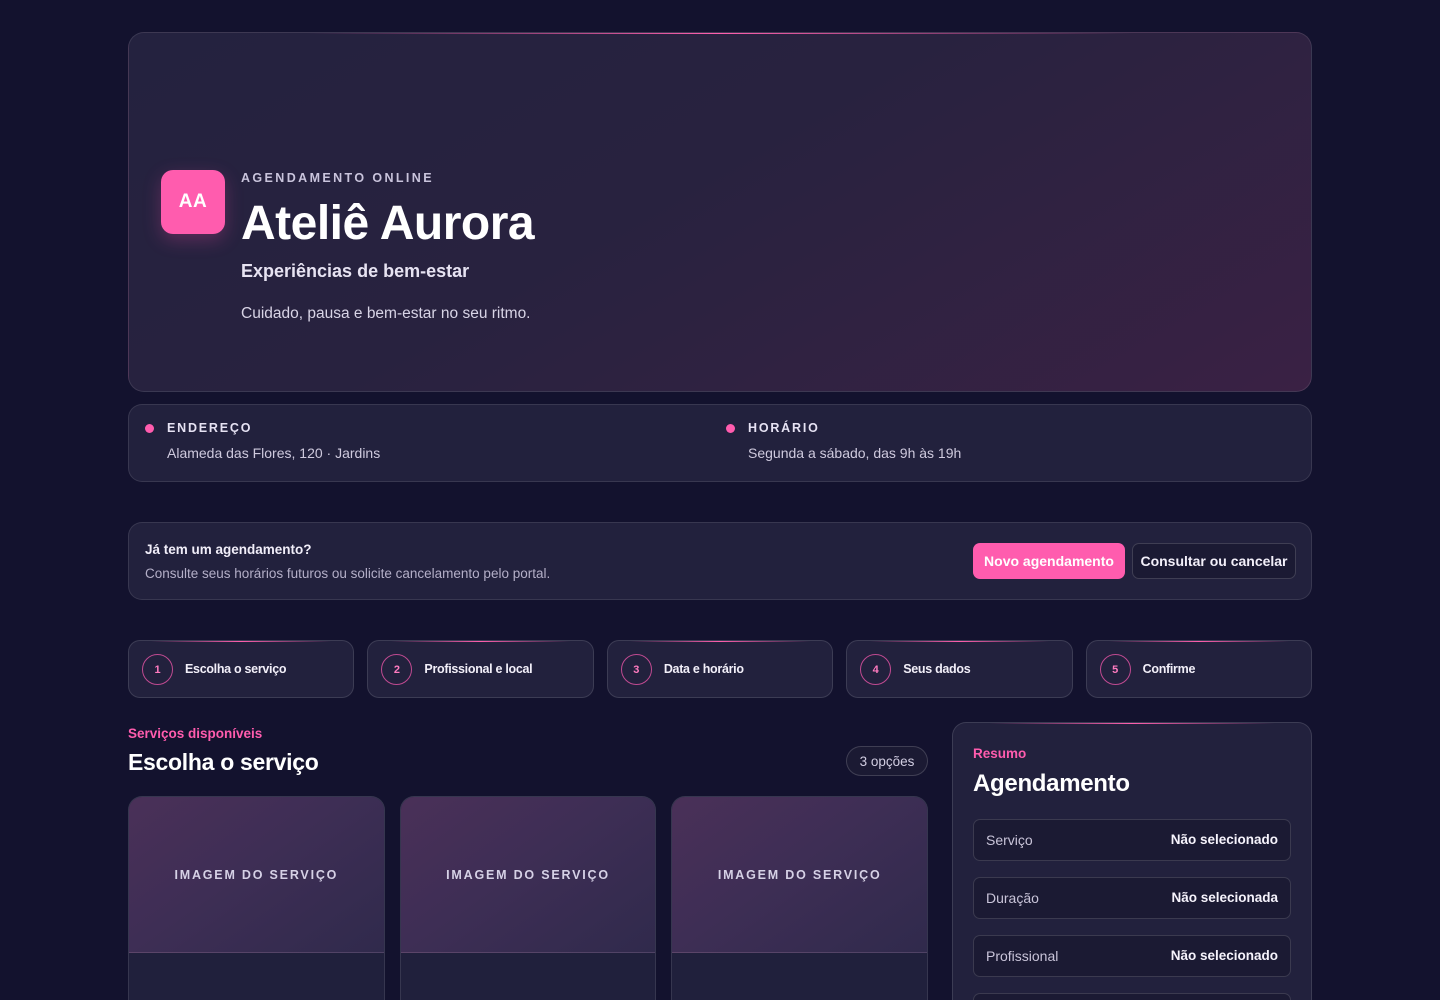  I want to click on step-number: 2, so click(397, 669).